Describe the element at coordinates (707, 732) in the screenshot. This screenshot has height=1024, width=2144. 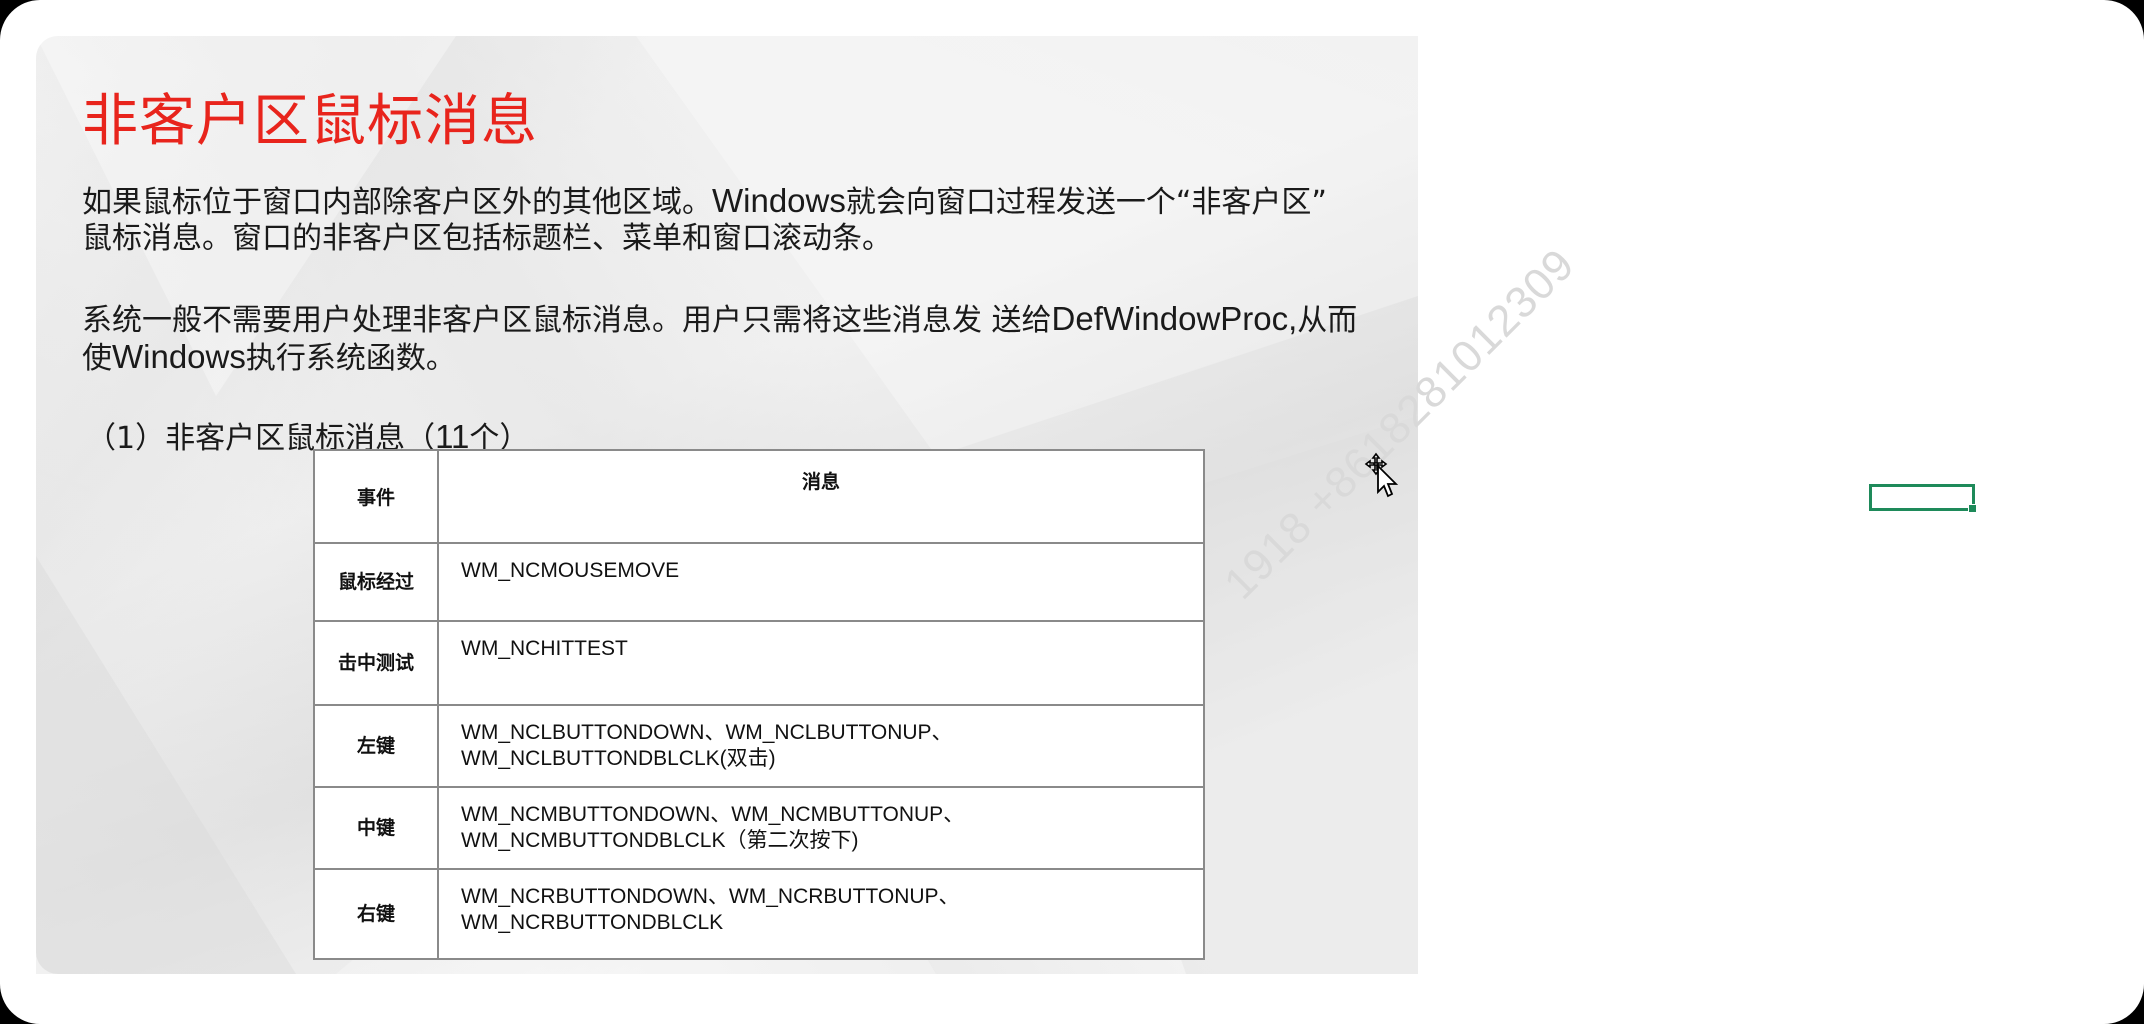
I see `message-line-1: WM_NCLBUTTONDOWN、WM_NCLBUTTONUP、` at that location.